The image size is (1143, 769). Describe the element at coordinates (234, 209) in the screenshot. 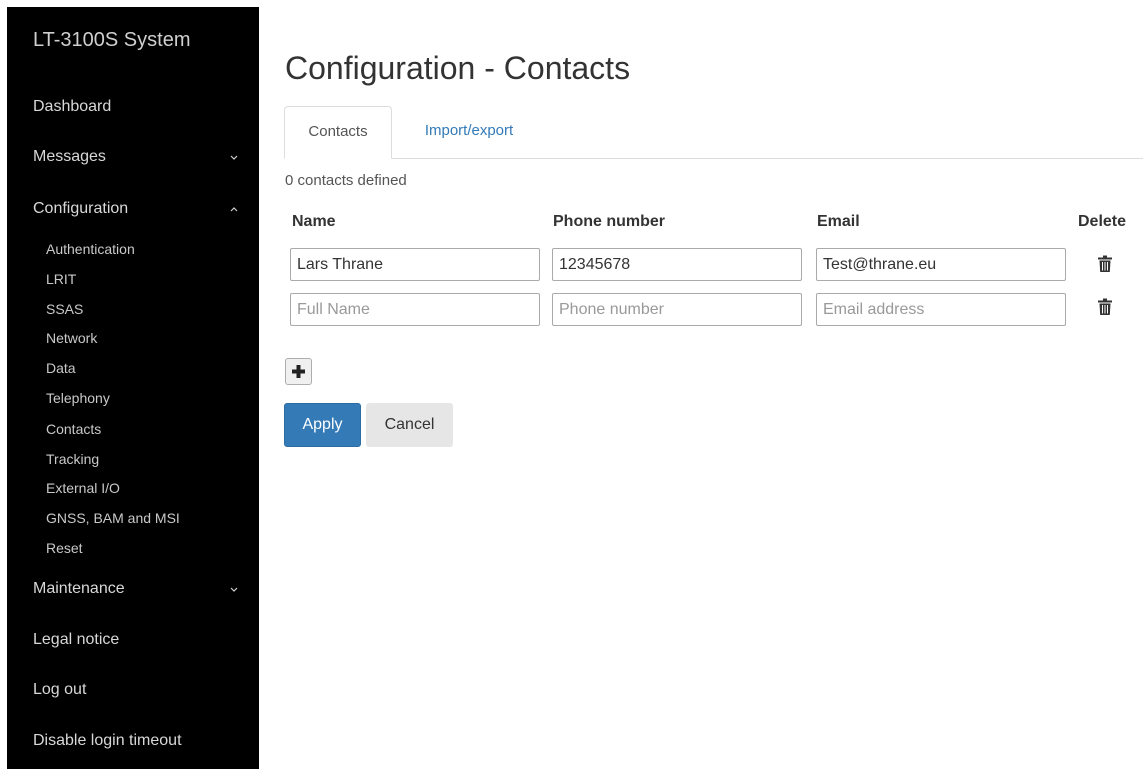

I see `chevron-up-icon` at that location.